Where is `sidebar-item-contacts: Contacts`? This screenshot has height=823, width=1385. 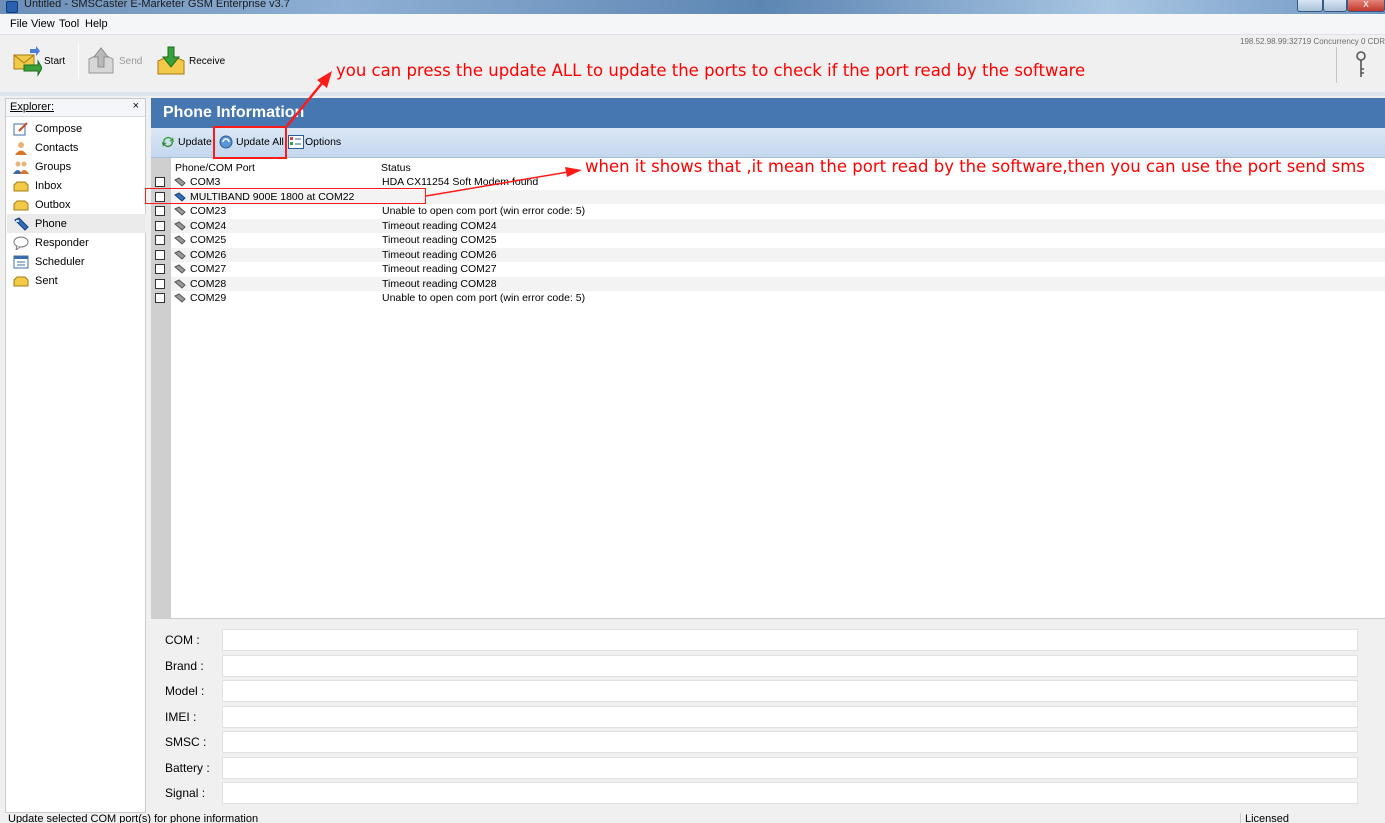
sidebar-item-contacts: Contacts is located at coordinates (76, 147).